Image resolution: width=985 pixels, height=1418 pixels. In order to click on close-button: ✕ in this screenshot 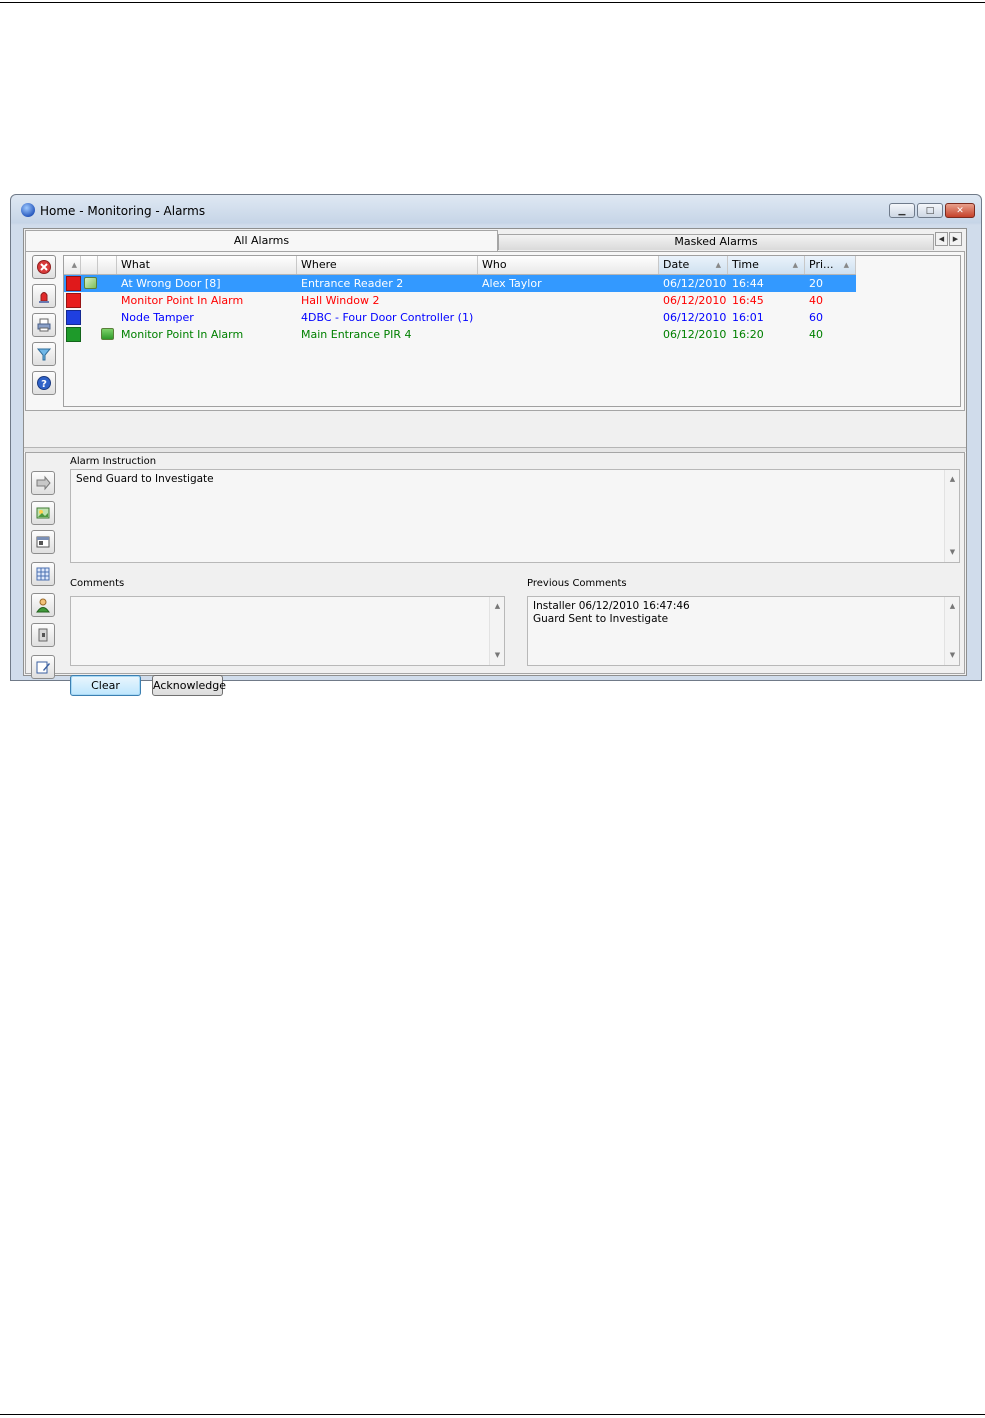, I will do `click(960, 210)`.